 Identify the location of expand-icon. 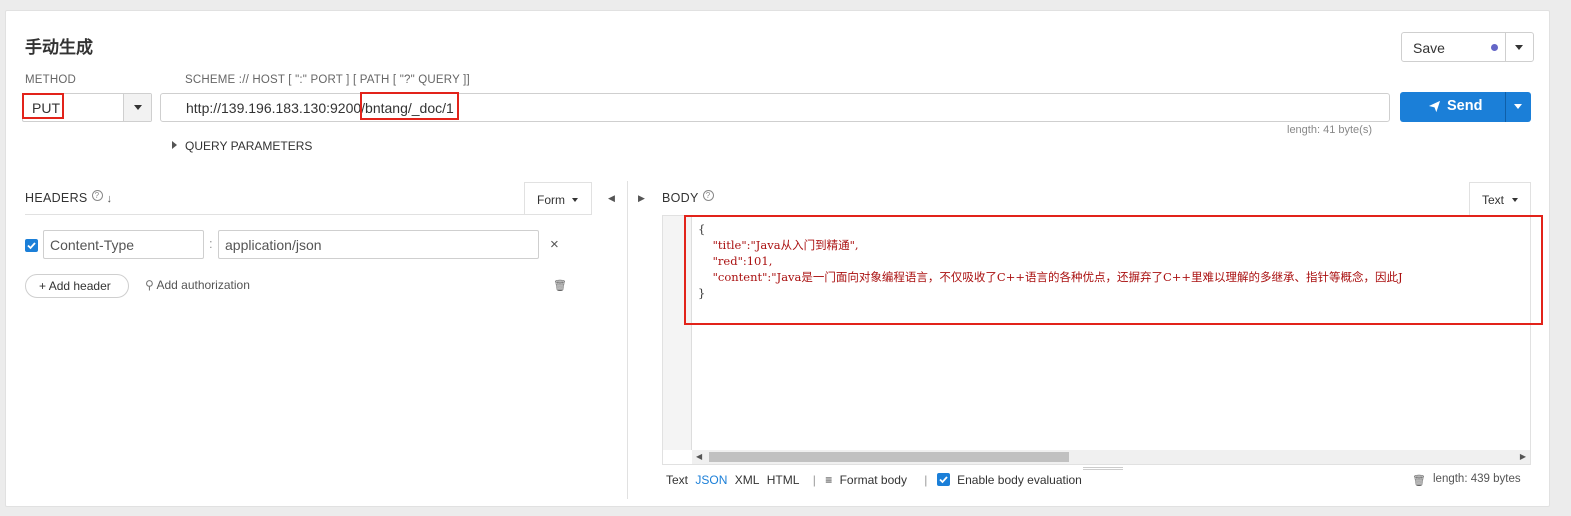
(174, 145).